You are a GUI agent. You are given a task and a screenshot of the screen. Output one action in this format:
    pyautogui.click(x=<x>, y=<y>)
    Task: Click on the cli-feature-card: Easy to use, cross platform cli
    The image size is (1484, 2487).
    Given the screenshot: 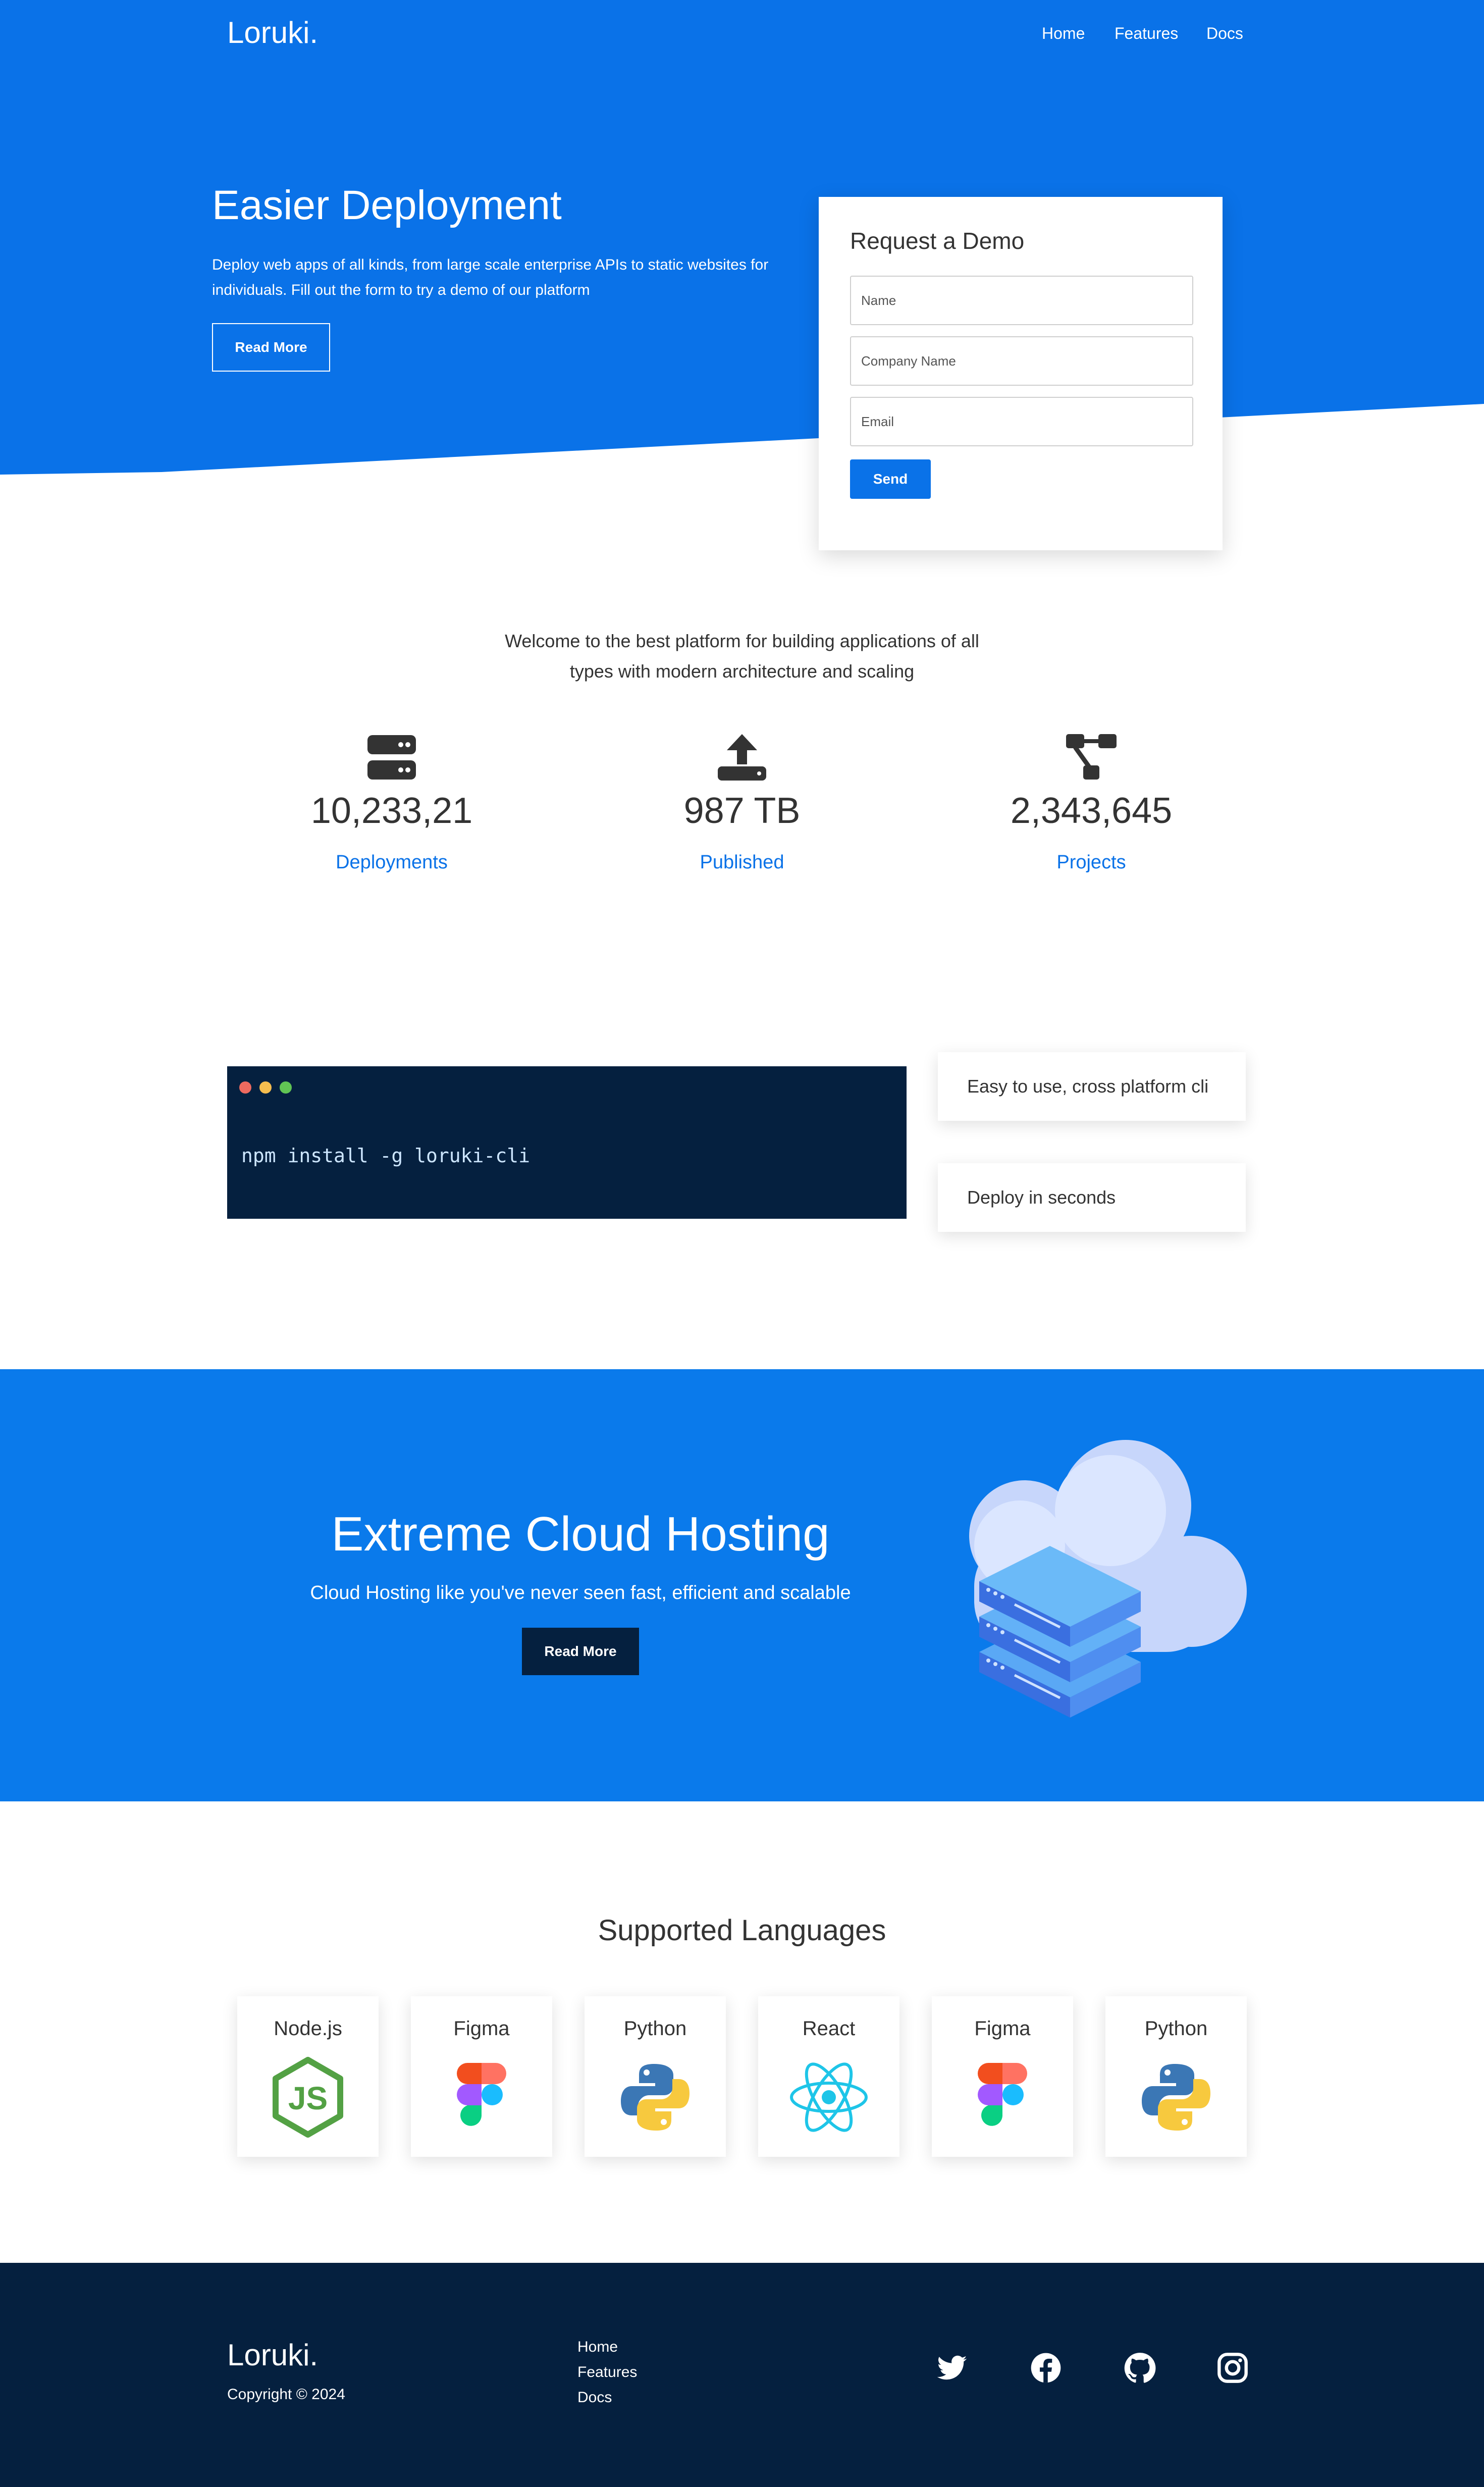 What is the action you would take?
    pyautogui.click(x=1092, y=1087)
    